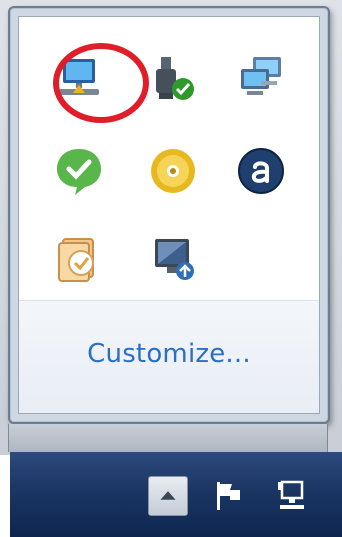 The height and width of the screenshot is (537, 342). Describe the element at coordinates (79, 259) in the screenshot. I see `sync-center-icon` at that location.